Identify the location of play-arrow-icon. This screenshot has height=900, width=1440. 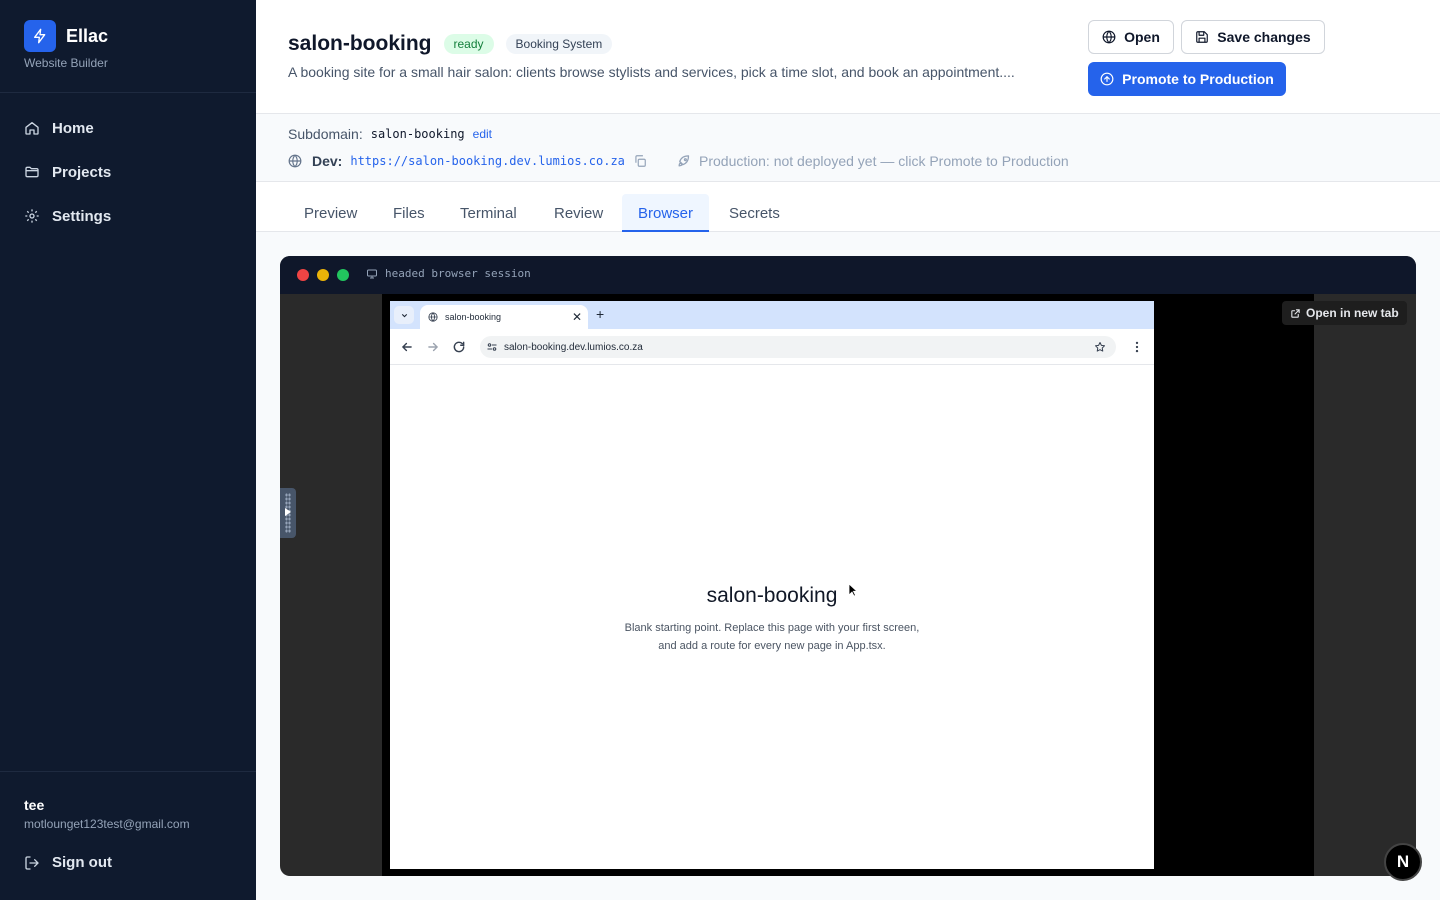
(288, 512).